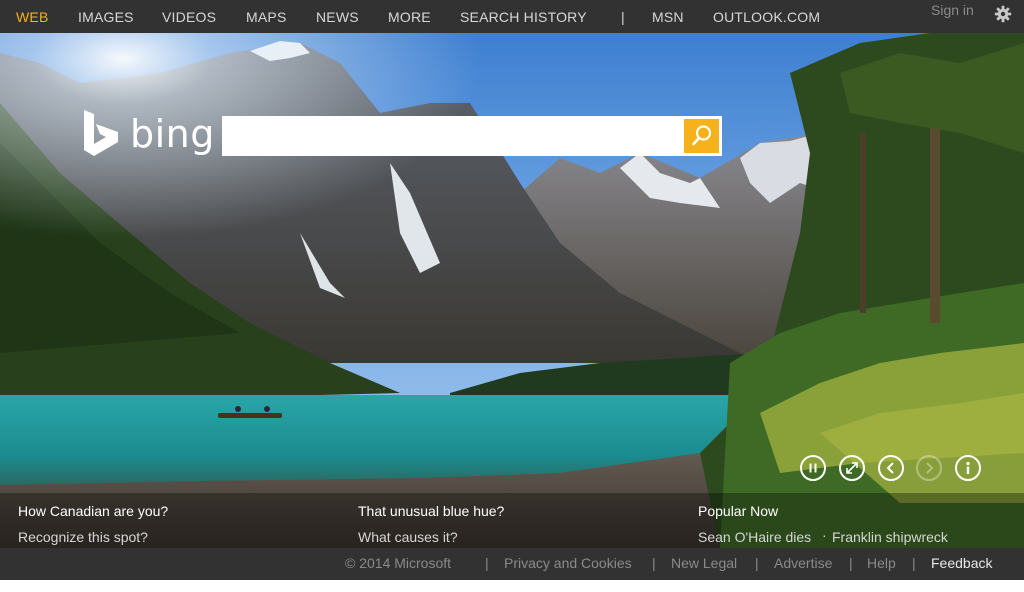 Image resolution: width=1024 pixels, height=592 pixels. Describe the element at coordinates (881, 563) in the screenshot. I see `footer-help-link: Help` at that location.